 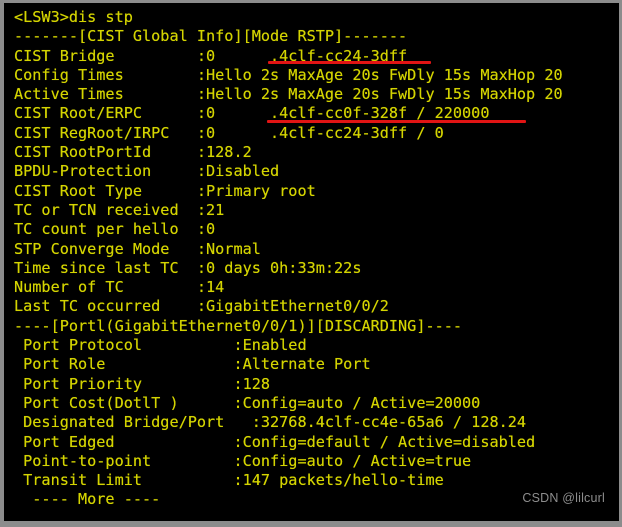 I want to click on terminal-line: CIST RegRoot/IRPC :0 .4clf-cc24-3dff / 0, so click(x=229, y=132).